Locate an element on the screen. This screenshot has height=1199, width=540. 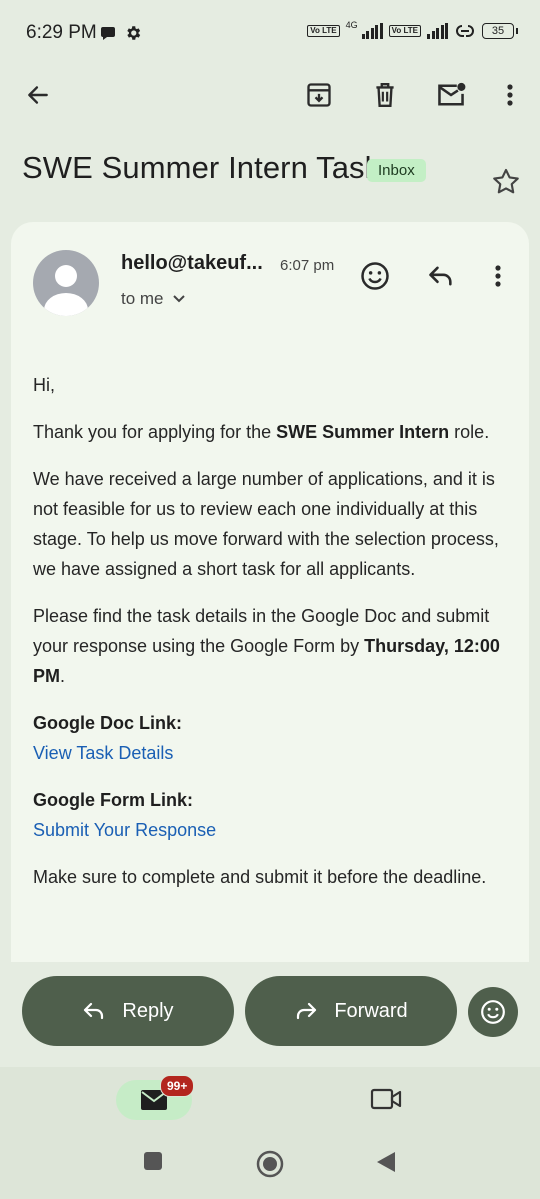
greeting: Hi, is located at coordinates (44, 385).